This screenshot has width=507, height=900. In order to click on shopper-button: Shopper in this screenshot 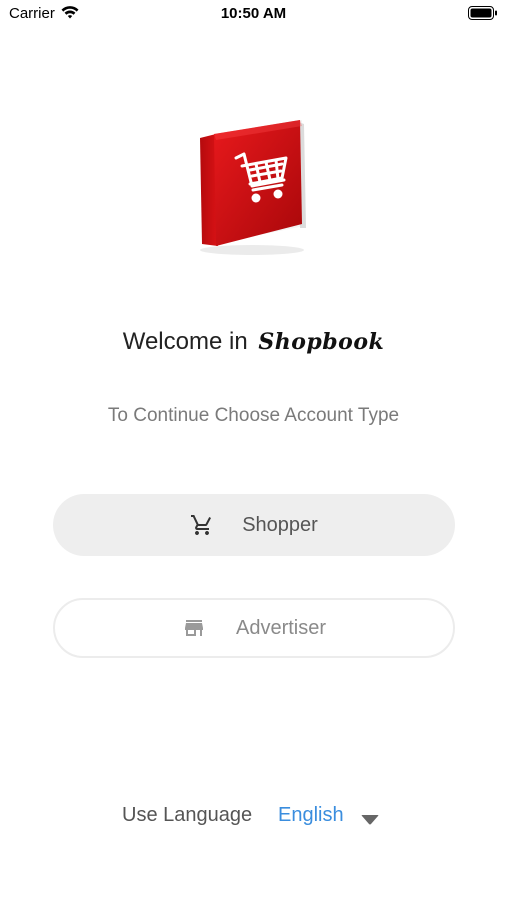, I will do `click(254, 525)`.